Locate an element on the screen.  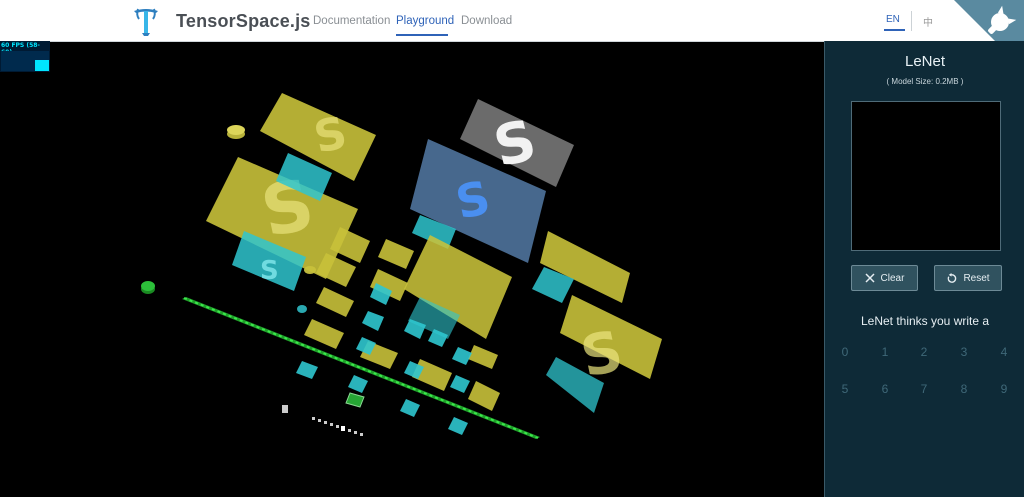
lang-en: EN is located at coordinates (893, 19).